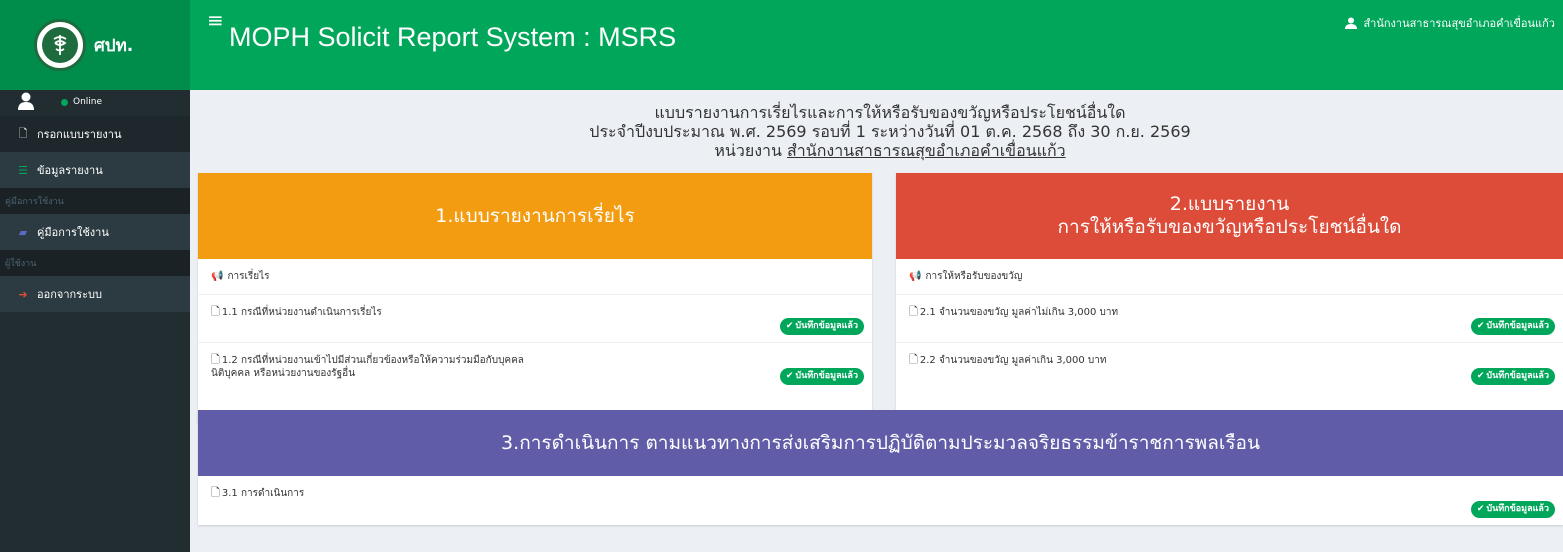 The height and width of the screenshot is (552, 1563). What do you see at coordinates (23, 232) in the screenshot?
I see `book-icon: ▰` at bounding box center [23, 232].